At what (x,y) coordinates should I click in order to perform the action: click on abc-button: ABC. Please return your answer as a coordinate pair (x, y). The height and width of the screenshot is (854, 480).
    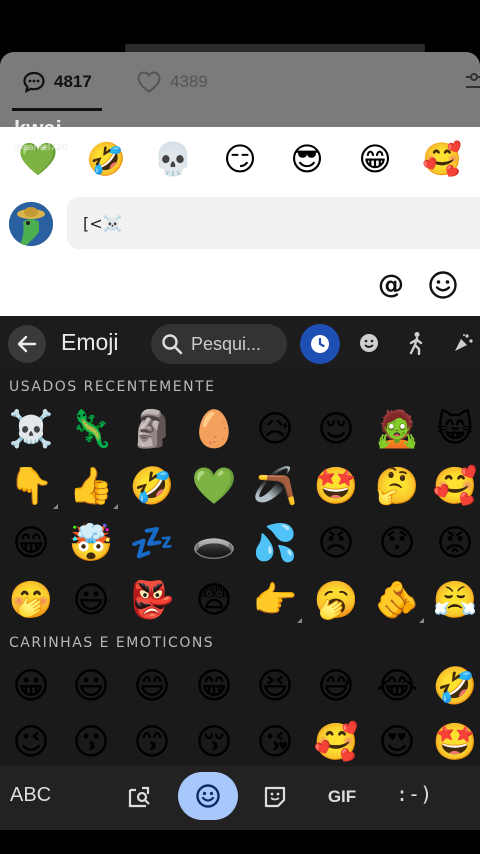
    Looking at the image, I should click on (30, 795).